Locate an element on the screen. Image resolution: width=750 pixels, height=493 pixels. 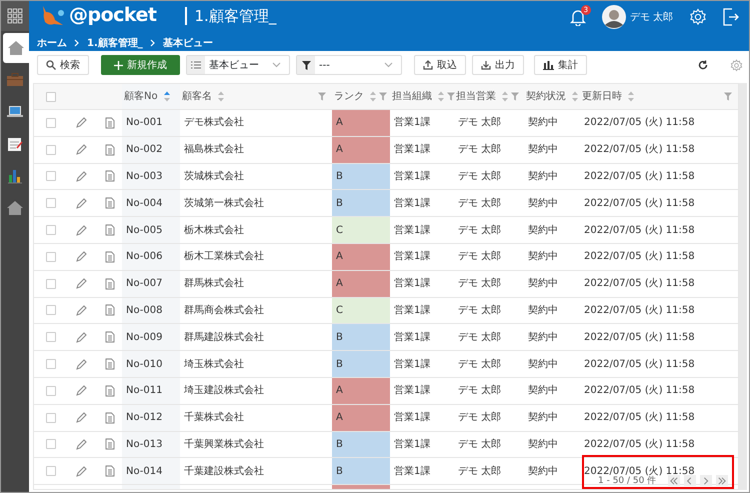
settings-button is located at coordinates (736, 65).